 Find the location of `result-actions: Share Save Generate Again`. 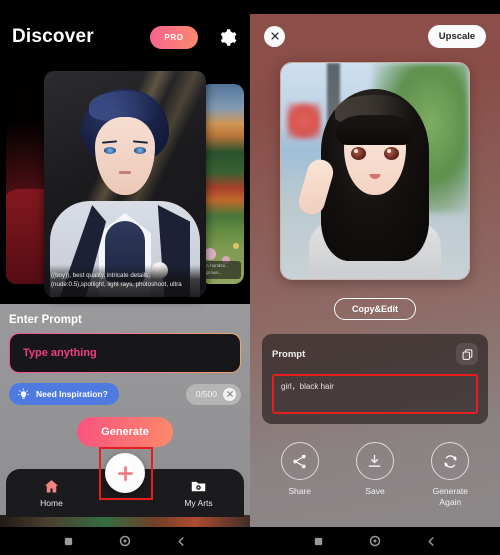

result-actions: Share Save Generate Again is located at coordinates (375, 474).